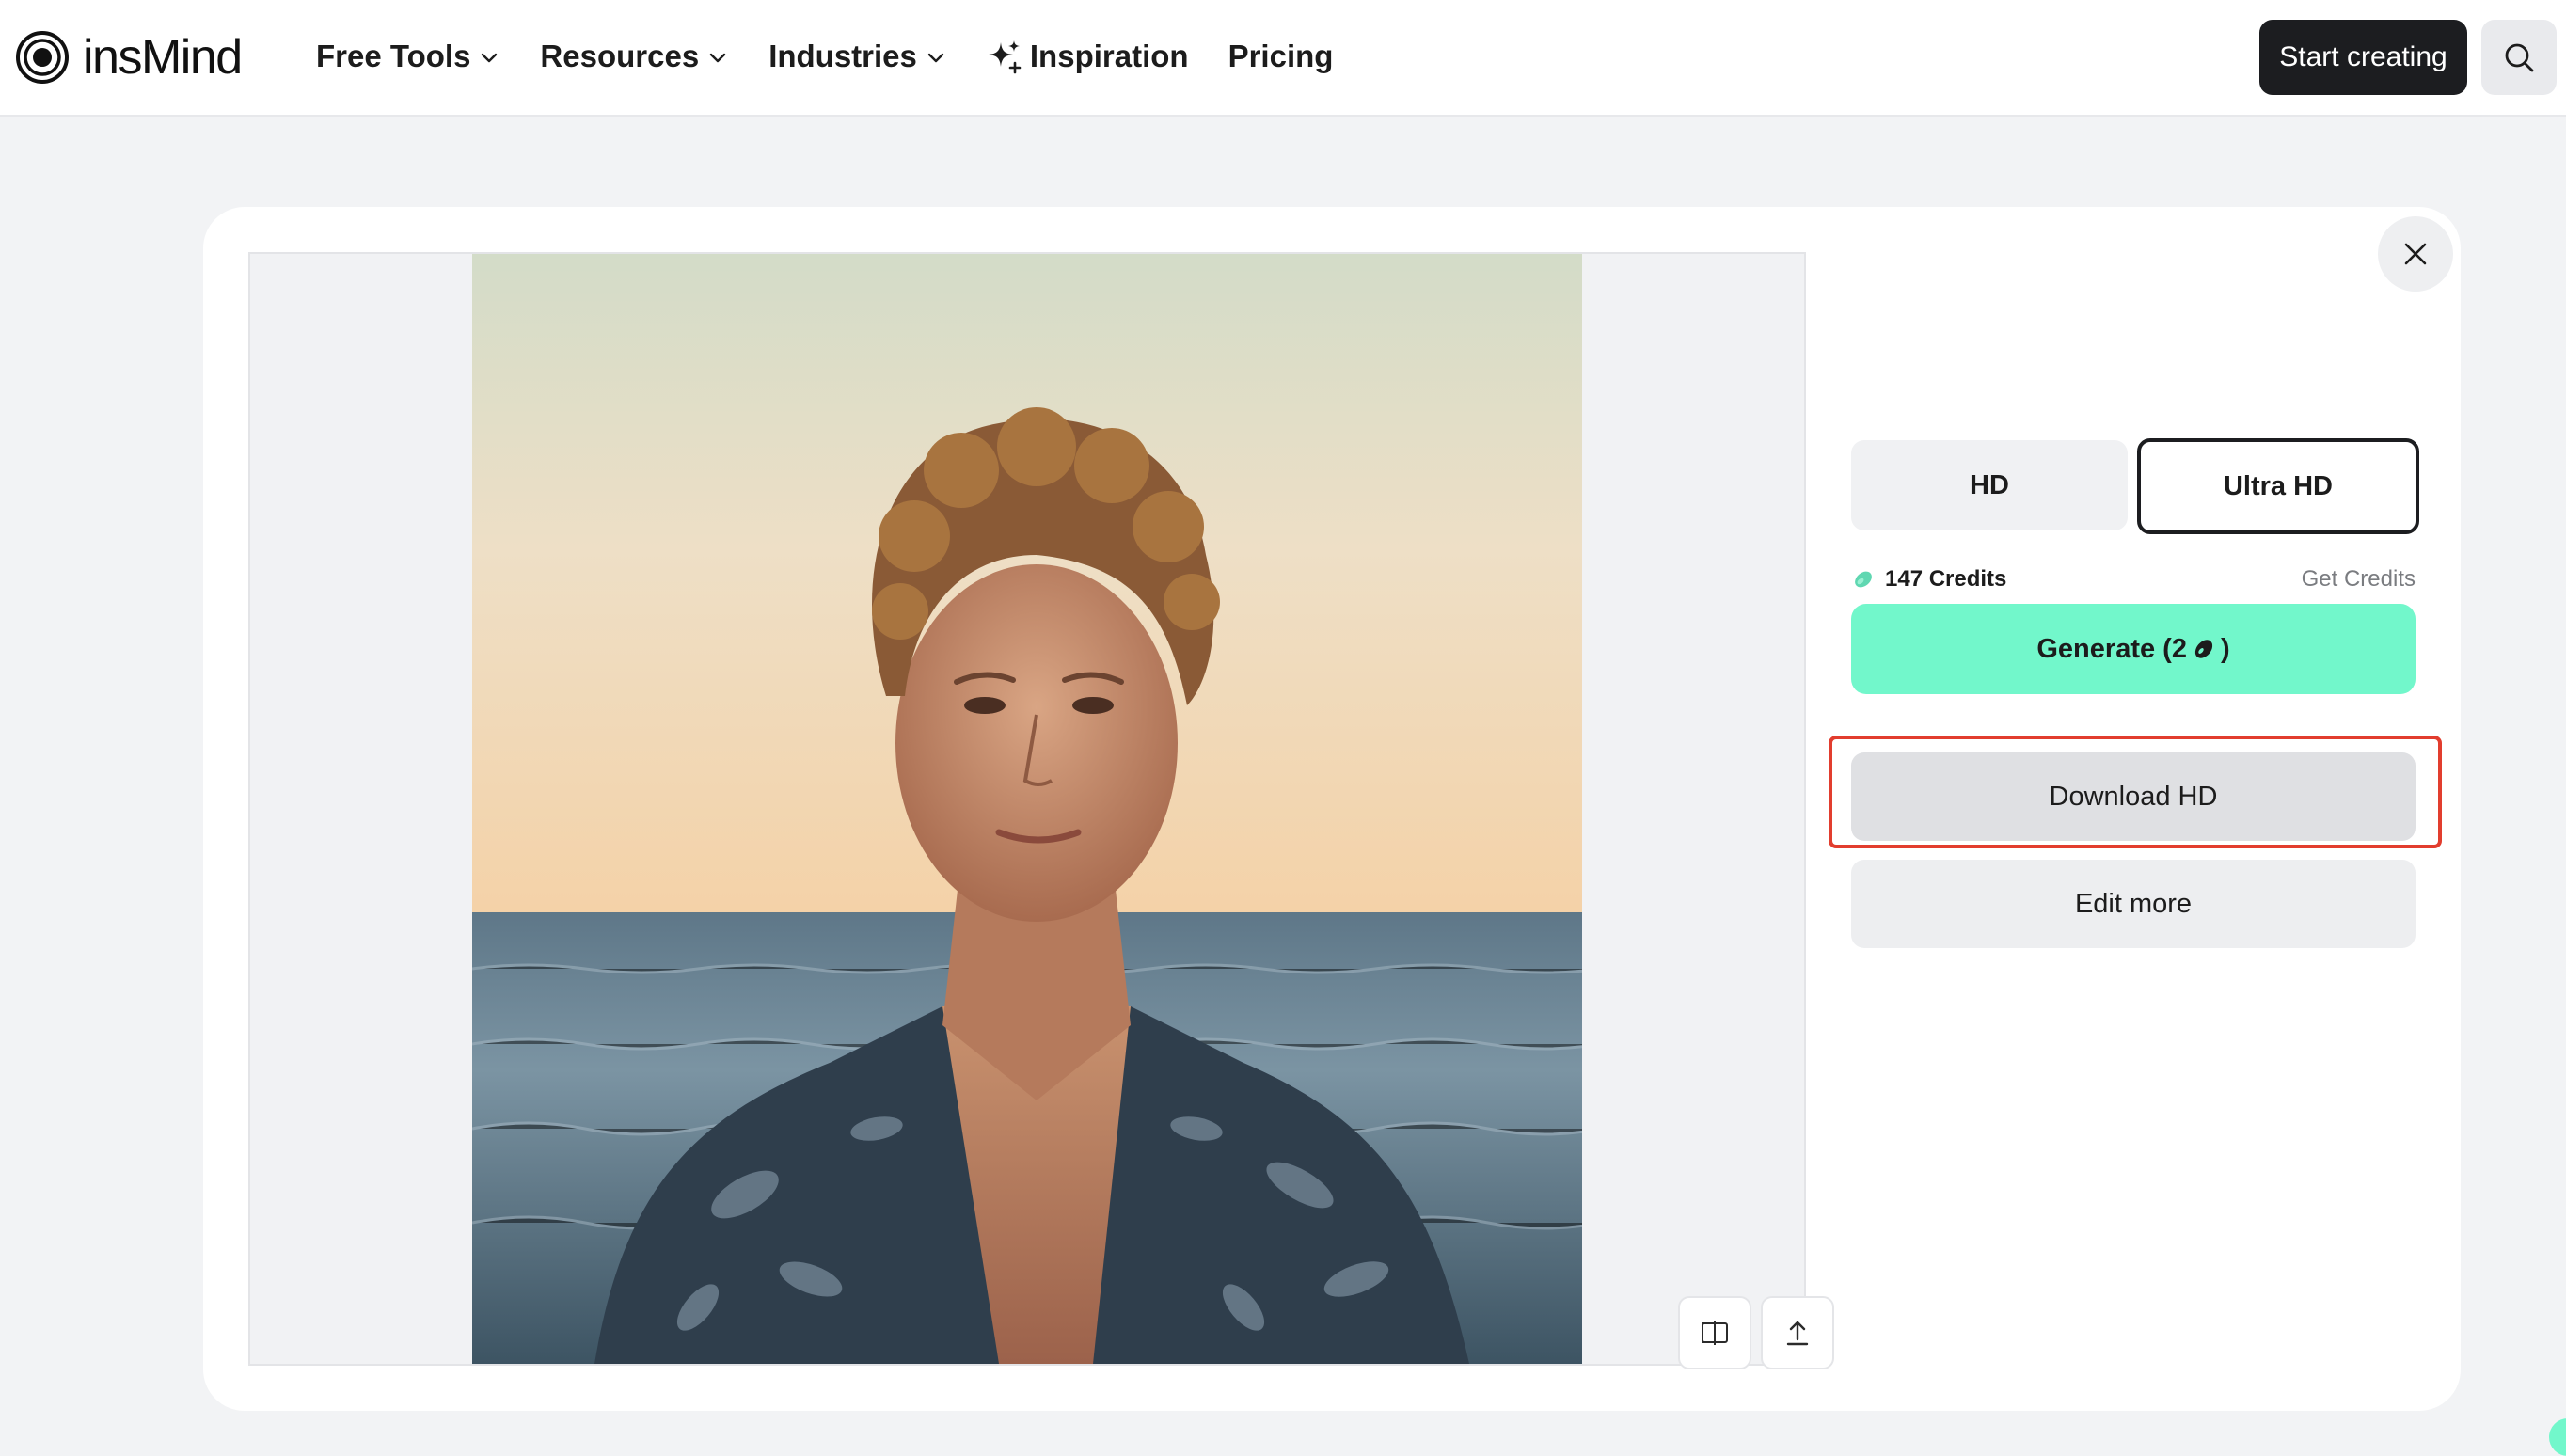  I want to click on nav-industries: Industries, so click(857, 56).